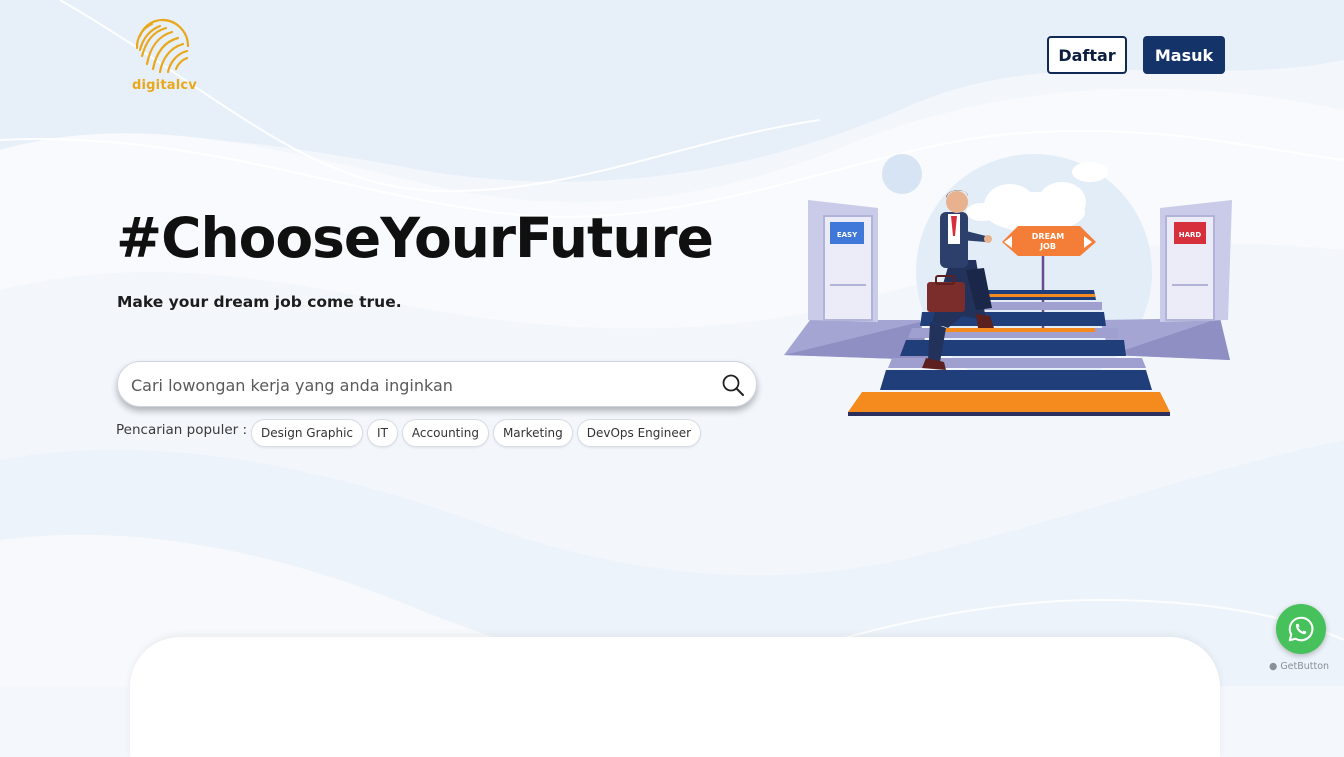  I want to click on whatsapp-icon, so click(1301, 629).